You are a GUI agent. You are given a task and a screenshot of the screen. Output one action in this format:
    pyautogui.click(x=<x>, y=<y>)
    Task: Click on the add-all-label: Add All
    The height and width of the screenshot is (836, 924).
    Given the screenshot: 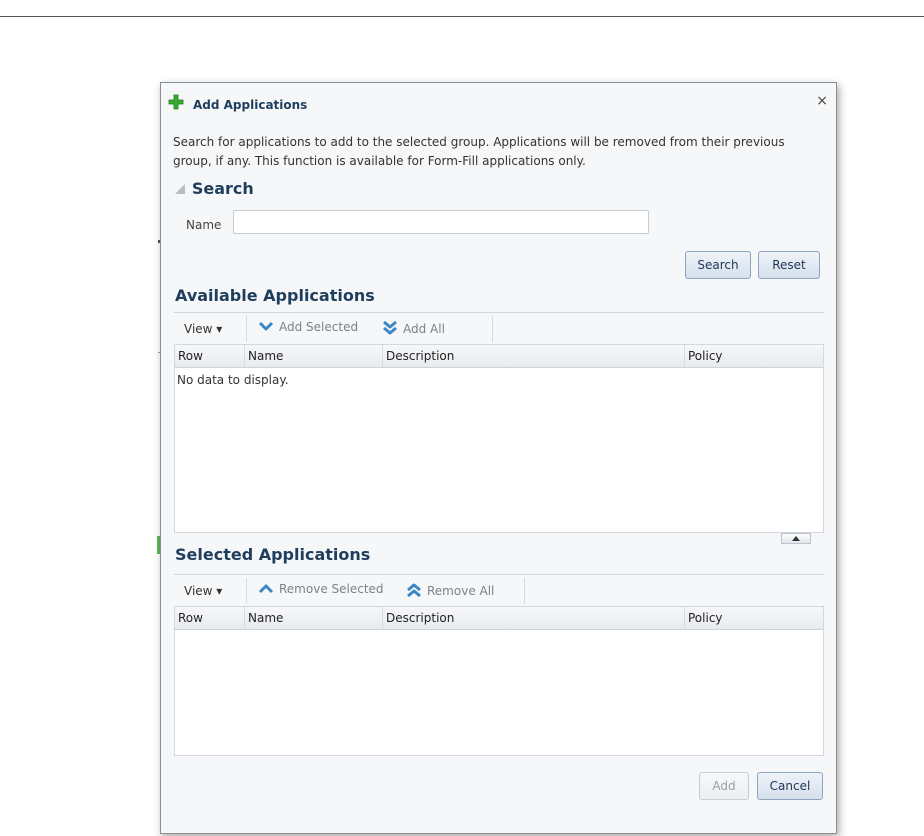 What is the action you would take?
    pyautogui.click(x=424, y=329)
    